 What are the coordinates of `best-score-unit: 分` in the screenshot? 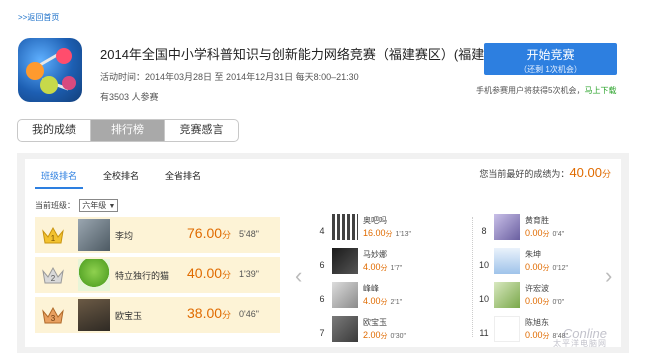 It's located at (606, 174).